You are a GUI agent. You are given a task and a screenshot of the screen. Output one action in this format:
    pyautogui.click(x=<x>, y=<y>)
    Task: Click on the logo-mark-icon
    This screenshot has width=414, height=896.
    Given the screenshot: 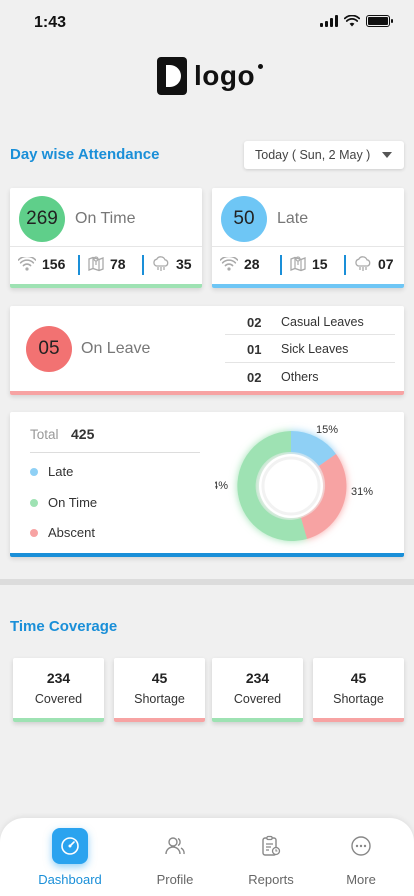 What is the action you would take?
    pyautogui.click(x=172, y=76)
    